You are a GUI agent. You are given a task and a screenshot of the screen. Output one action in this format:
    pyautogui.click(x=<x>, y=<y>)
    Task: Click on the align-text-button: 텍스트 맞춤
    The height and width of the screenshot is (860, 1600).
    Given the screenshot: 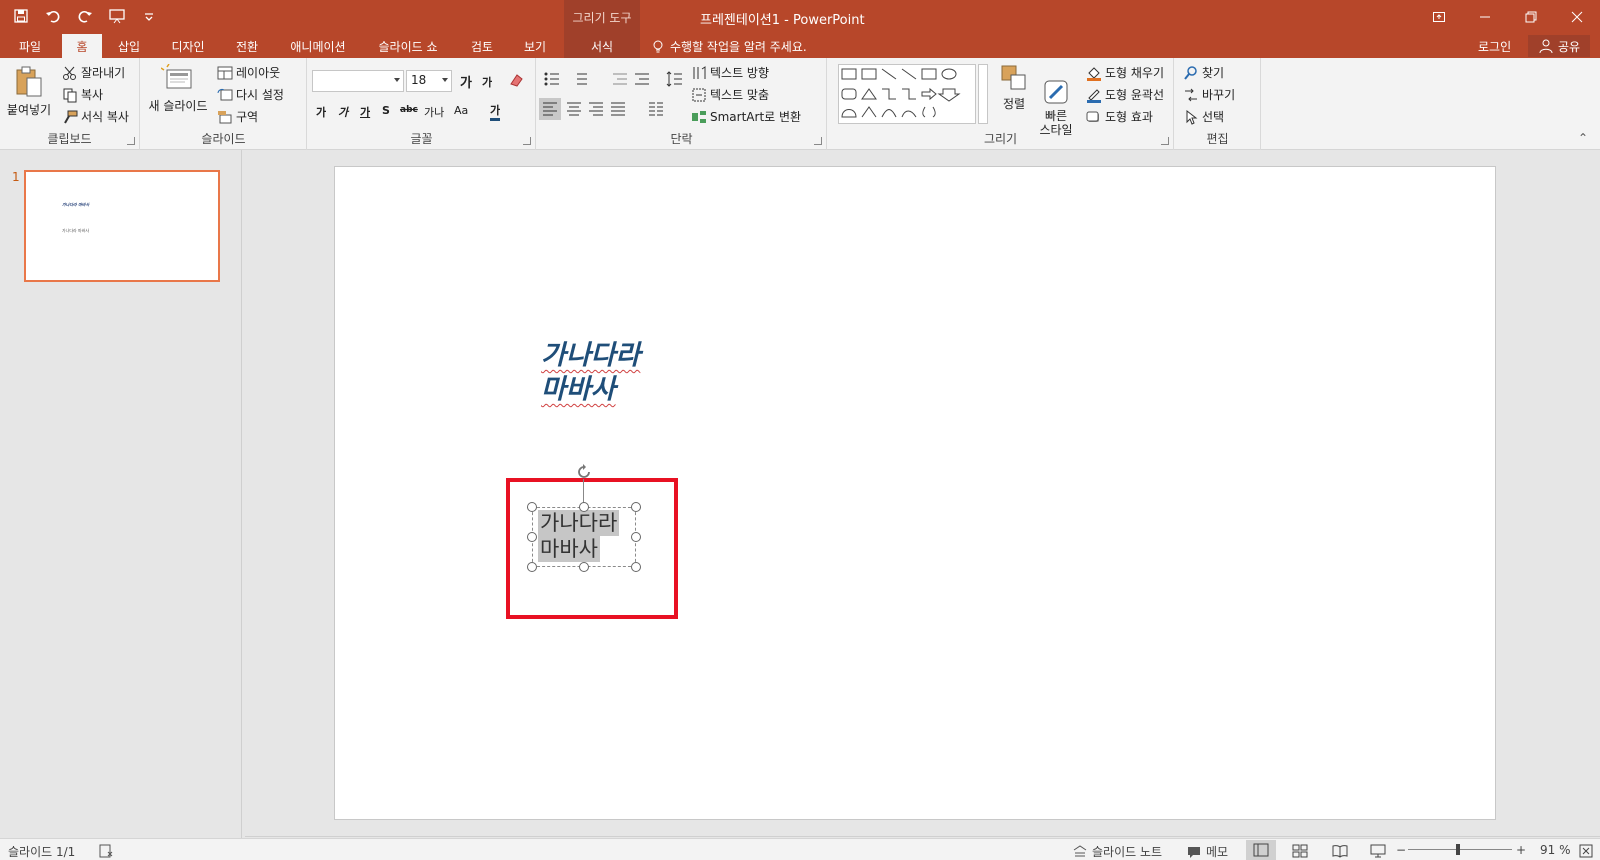 What is the action you would take?
    pyautogui.click(x=730, y=94)
    